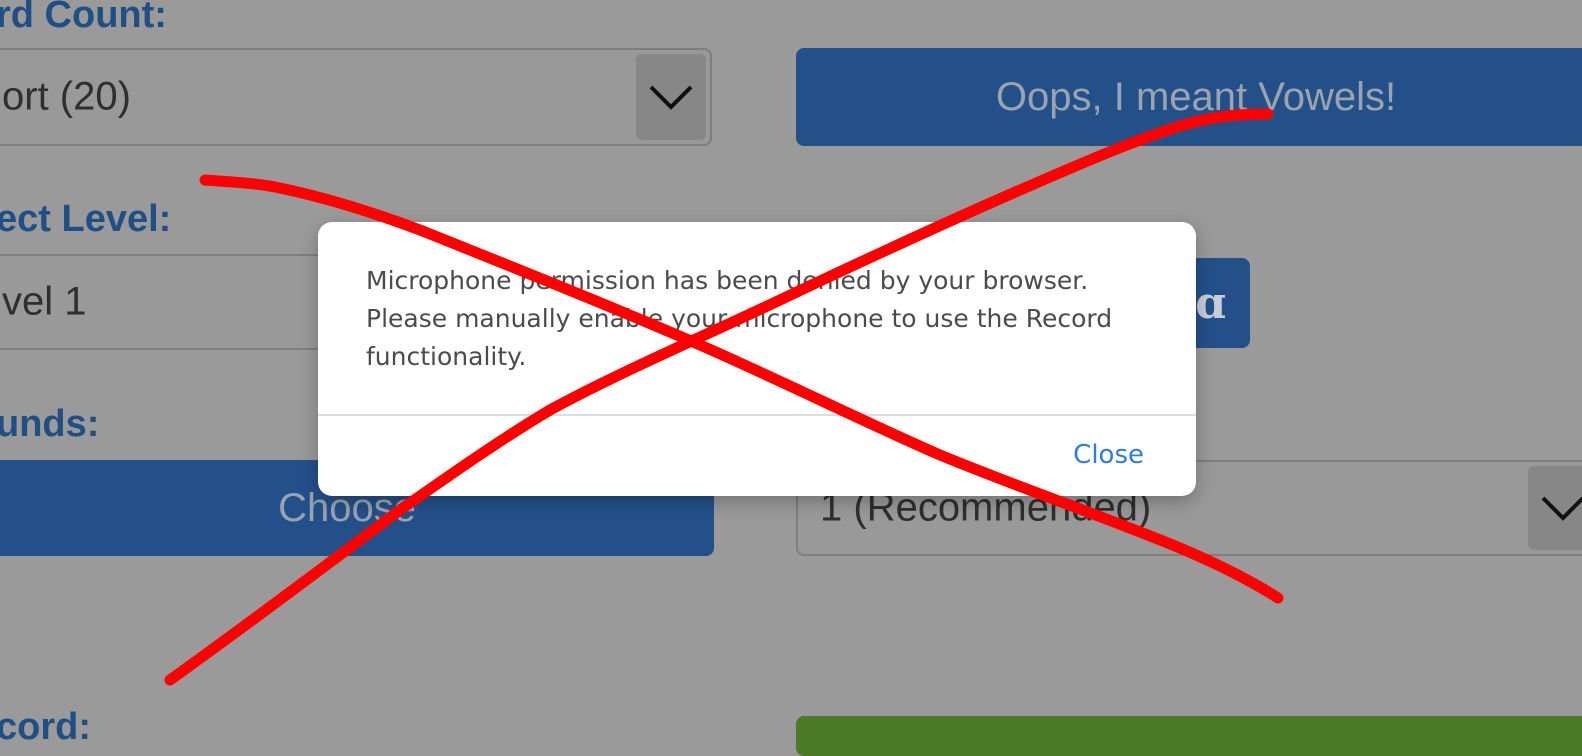 The image size is (1582, 756). What do you see at coordinates (356, 97) in the screenshot?
I see `word-count-select: ort (20)` at bounding box center [356, 97].